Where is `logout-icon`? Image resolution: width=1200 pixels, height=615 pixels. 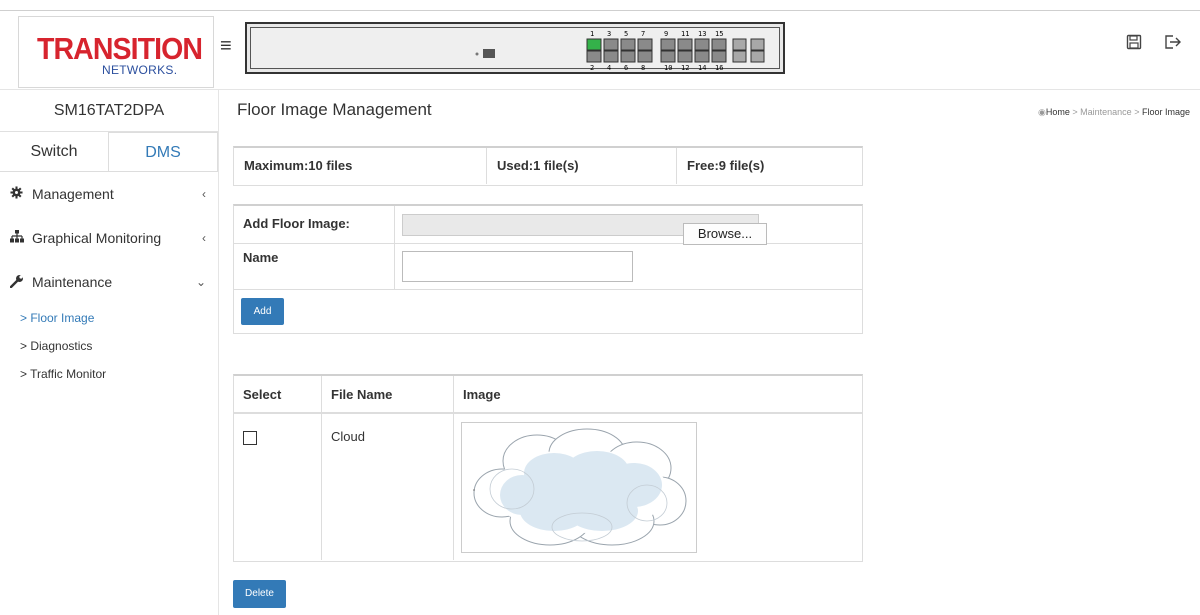 logout-icon is located at coordinates (1173, 44).